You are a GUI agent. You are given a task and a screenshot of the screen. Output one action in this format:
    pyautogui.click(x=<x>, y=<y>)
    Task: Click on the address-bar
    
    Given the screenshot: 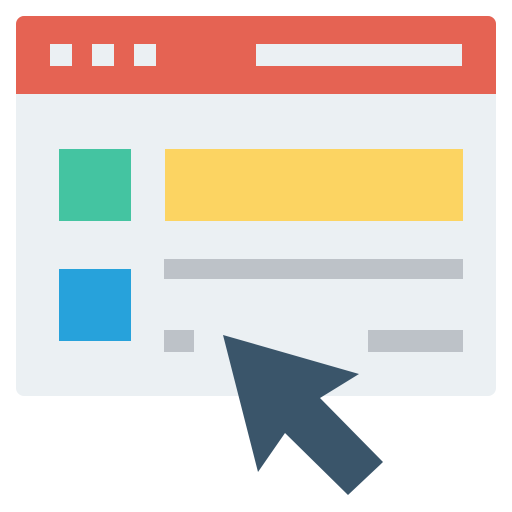 What is the action you would take?
    pyautogui.click(x=359, y=55)
    